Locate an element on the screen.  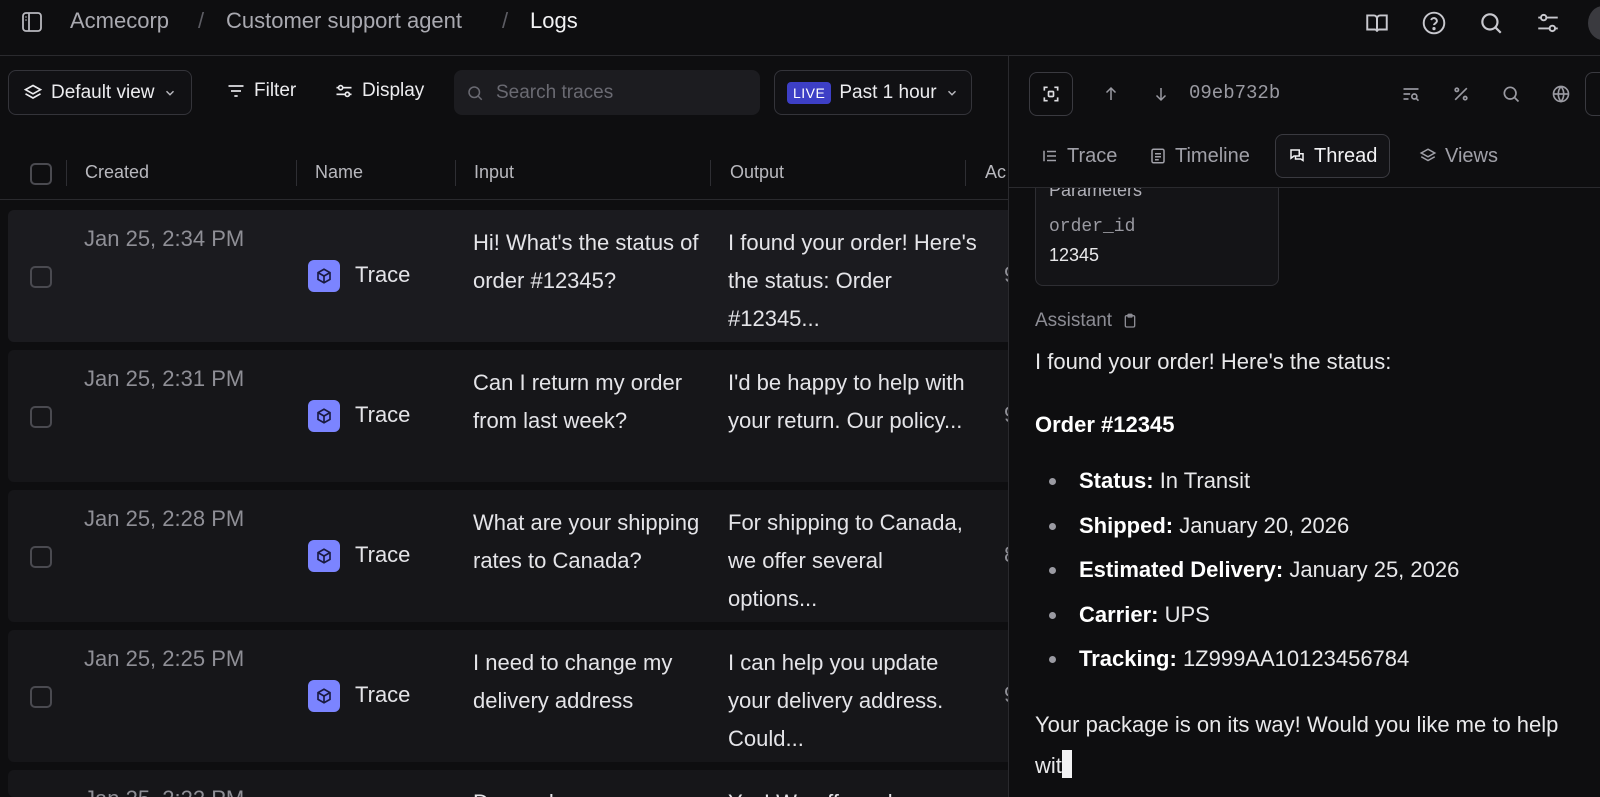
detail-label: Tracking: is located at coordinates (1128, 658).